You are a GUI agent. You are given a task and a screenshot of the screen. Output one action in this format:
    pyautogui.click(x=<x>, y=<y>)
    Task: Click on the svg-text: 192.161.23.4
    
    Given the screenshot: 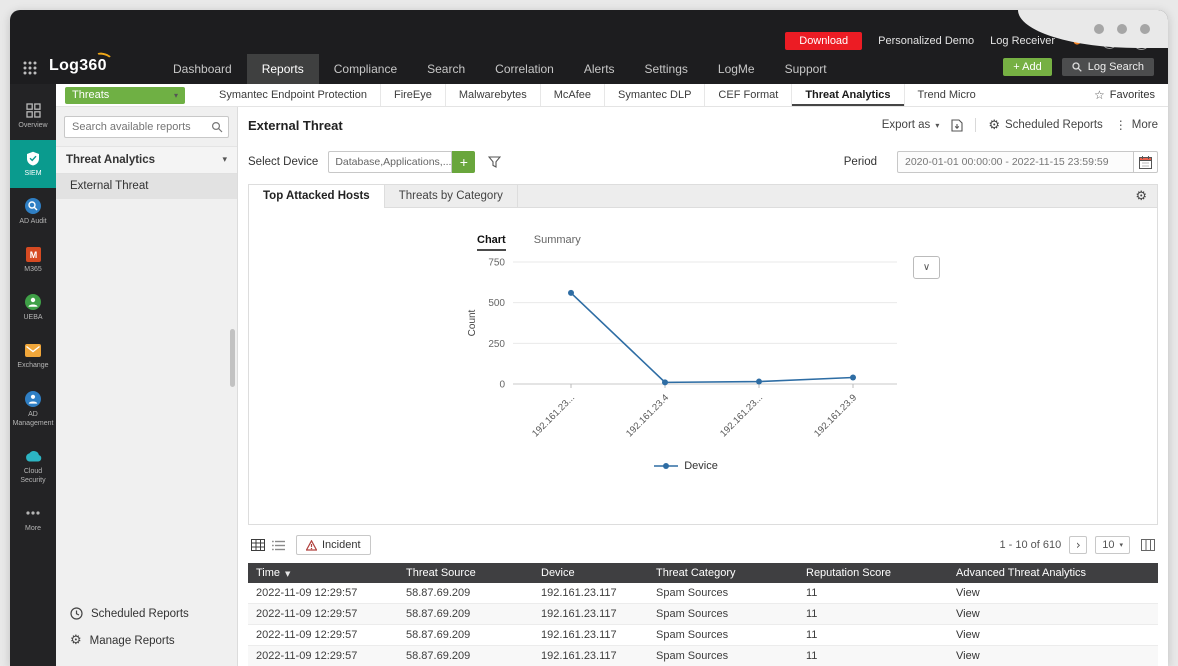 What is the action you would take?
    pyautogui.click(x=647, y=415)
    